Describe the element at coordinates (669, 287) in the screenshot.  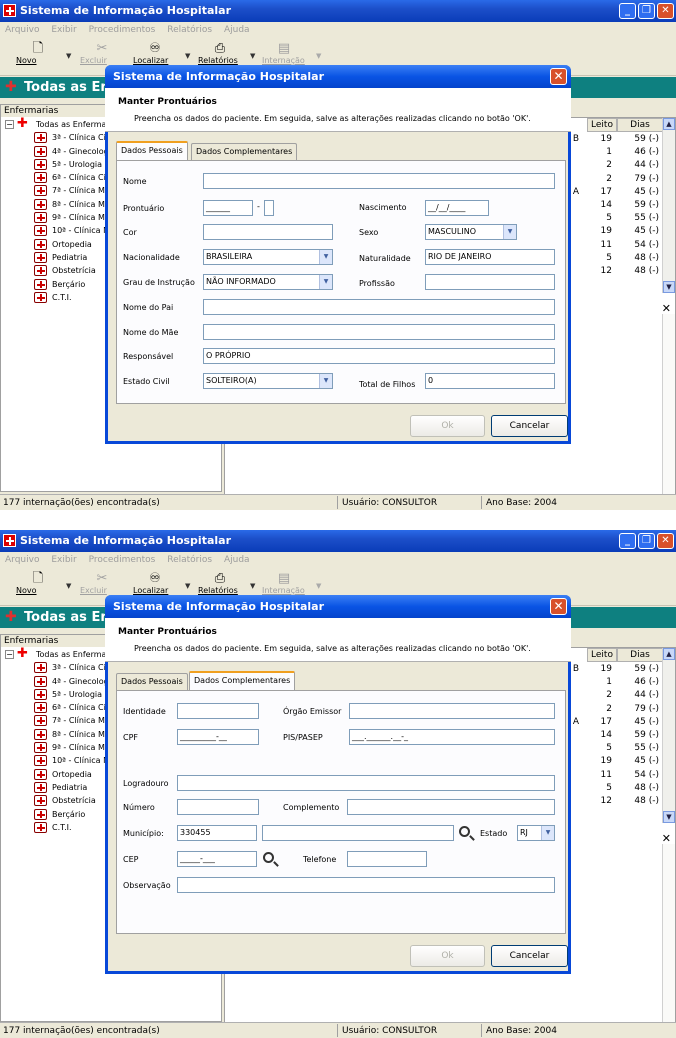
I see `scroll-down-icon: ▼` at that location.